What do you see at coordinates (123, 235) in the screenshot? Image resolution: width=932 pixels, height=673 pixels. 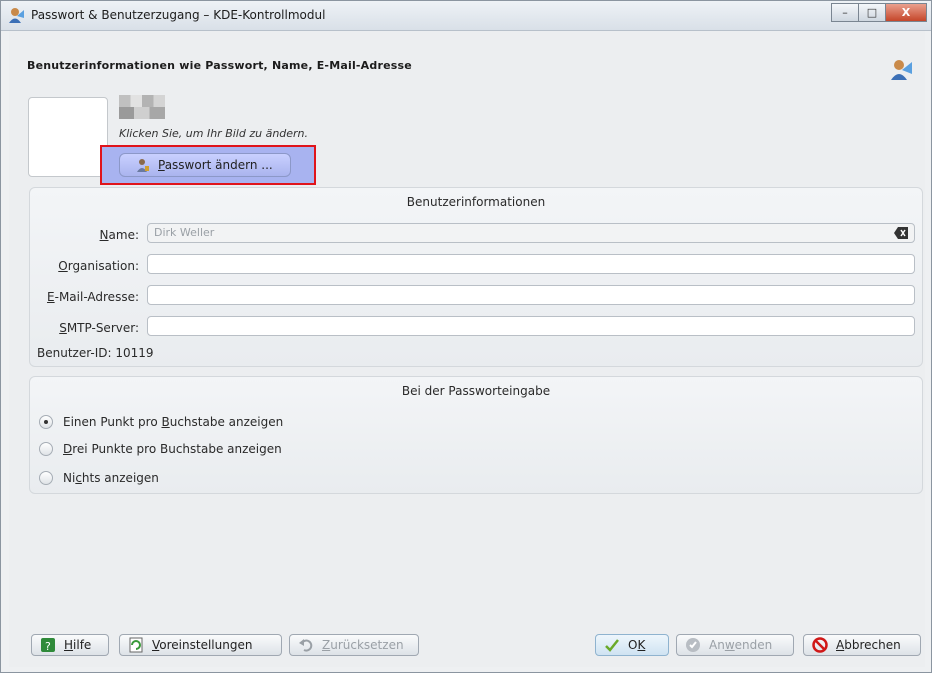 I see `name-label-text: ame:` at bounding box center [123, 235].